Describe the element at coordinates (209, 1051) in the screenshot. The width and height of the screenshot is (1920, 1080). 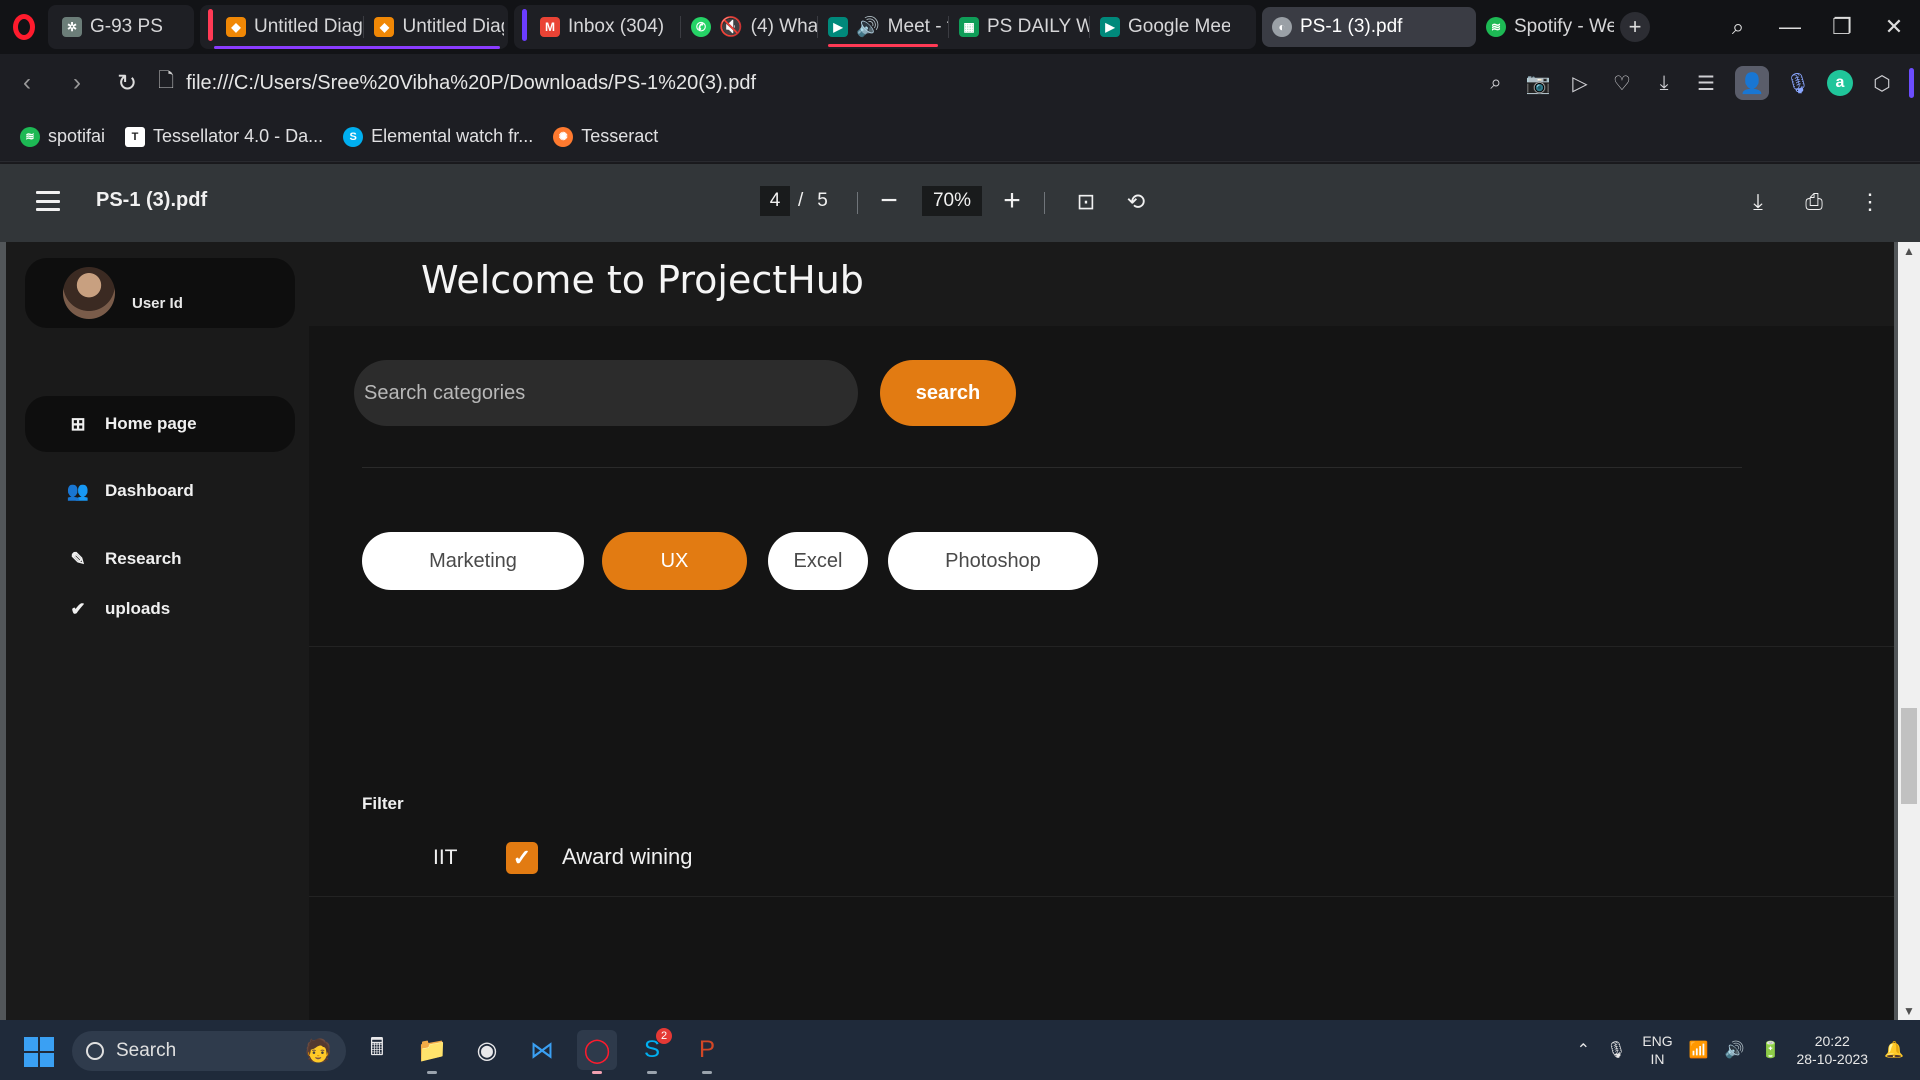
I see `taskbar-search: Search 🧑` at that location.